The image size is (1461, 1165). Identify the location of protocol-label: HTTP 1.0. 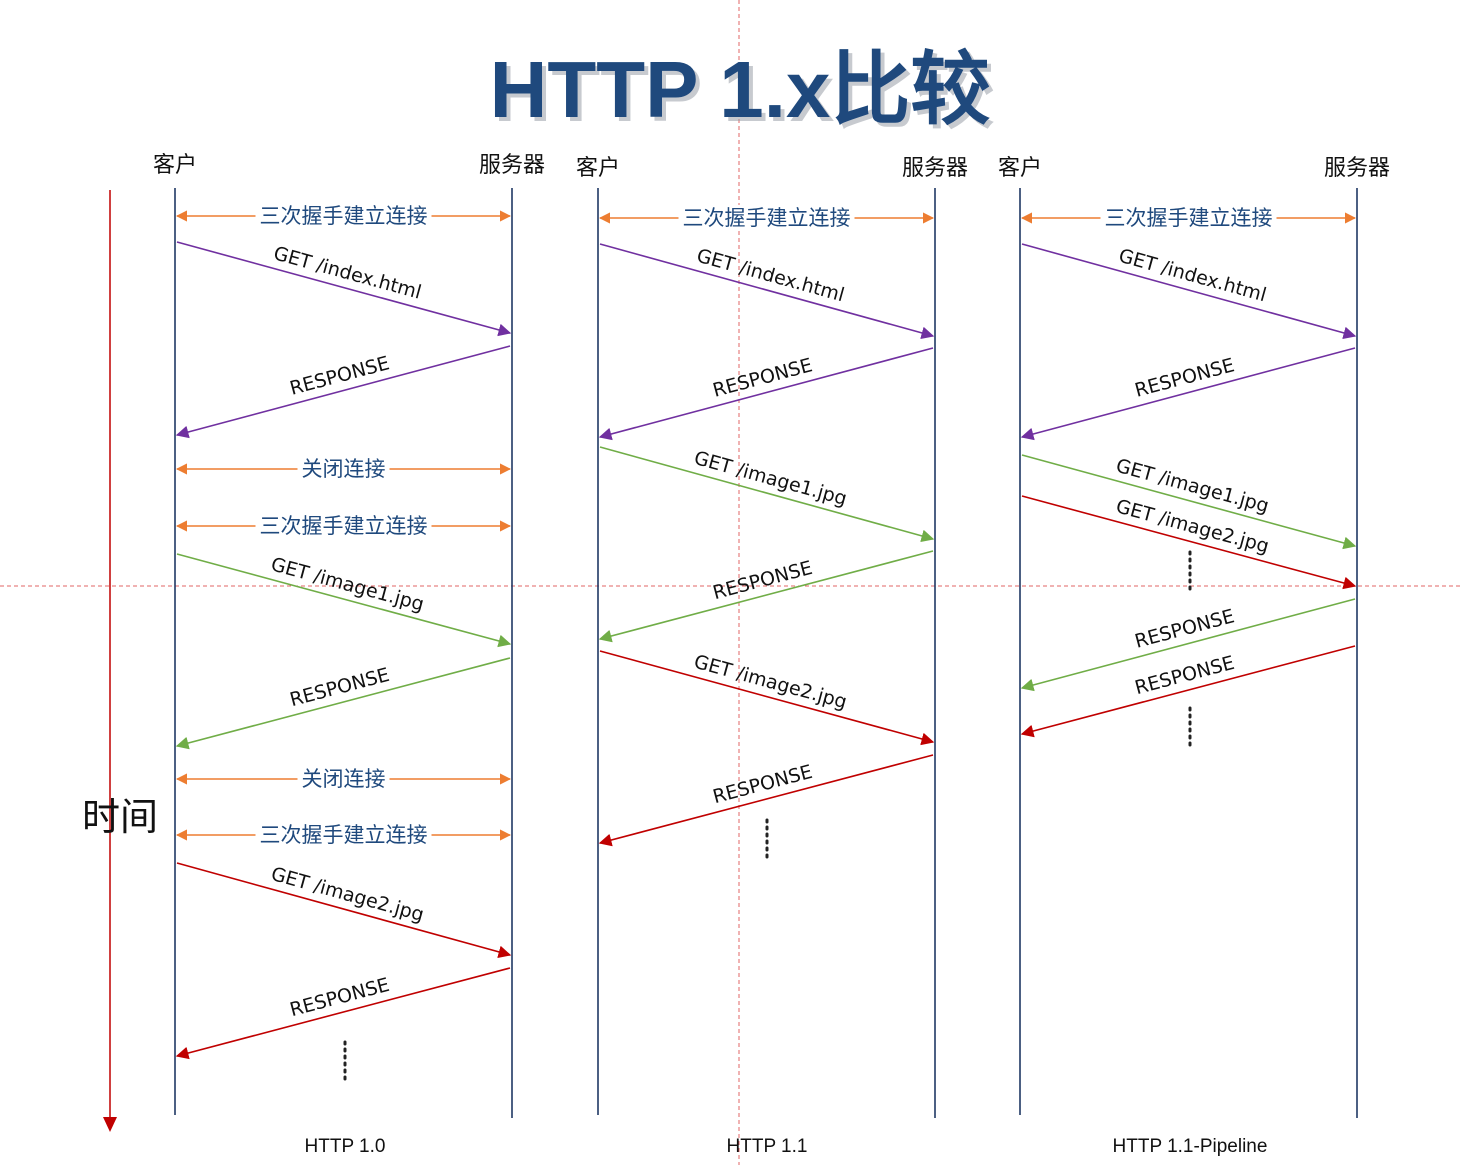
(345, 1146).